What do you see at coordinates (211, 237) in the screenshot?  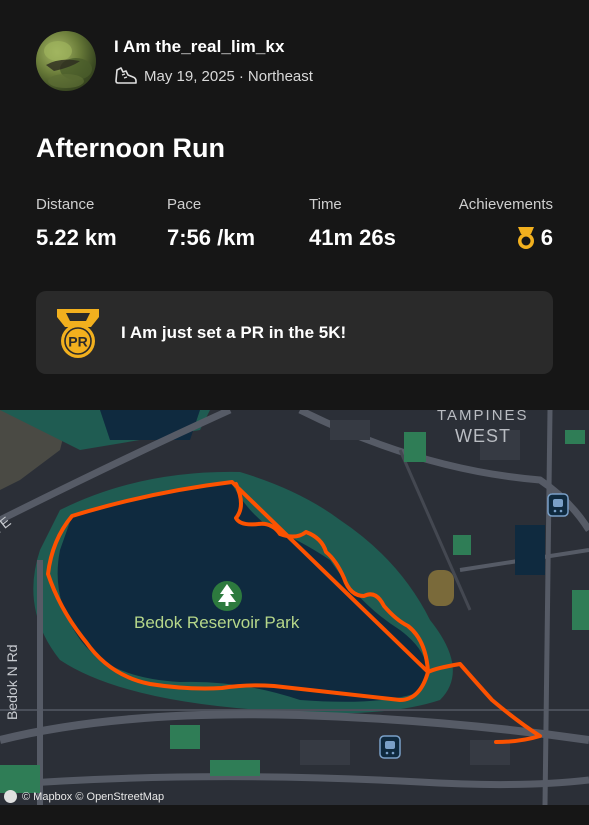 I see `stat-value: 7:56 /km` at bounding box center [211, 237].